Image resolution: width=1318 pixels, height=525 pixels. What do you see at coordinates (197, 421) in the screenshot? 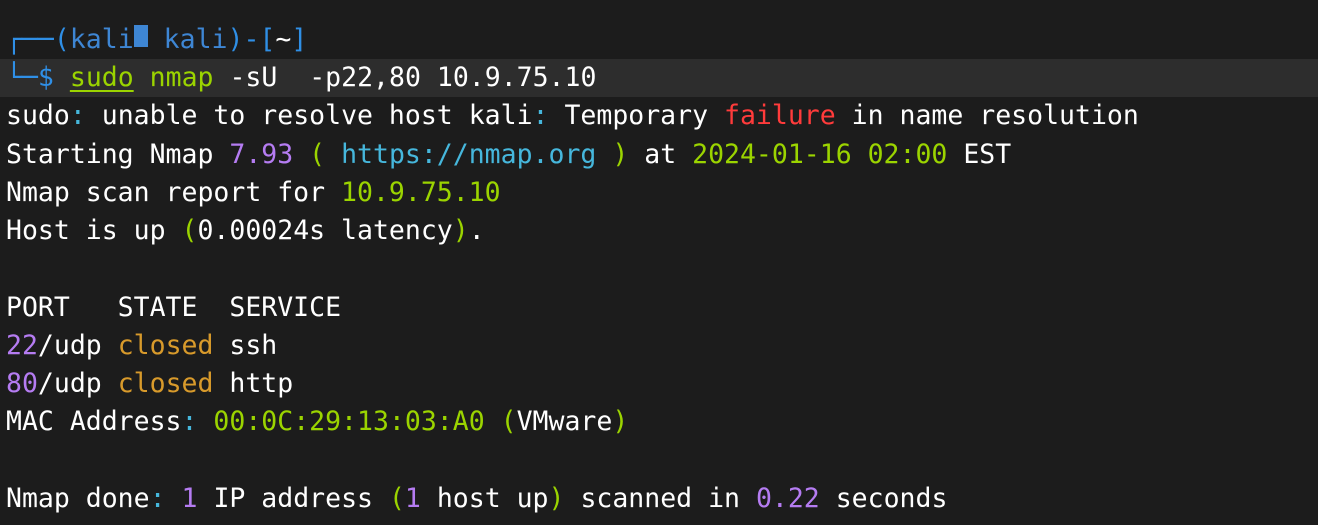
I see `text-colon-3: :` at bounding box center [197, 421].